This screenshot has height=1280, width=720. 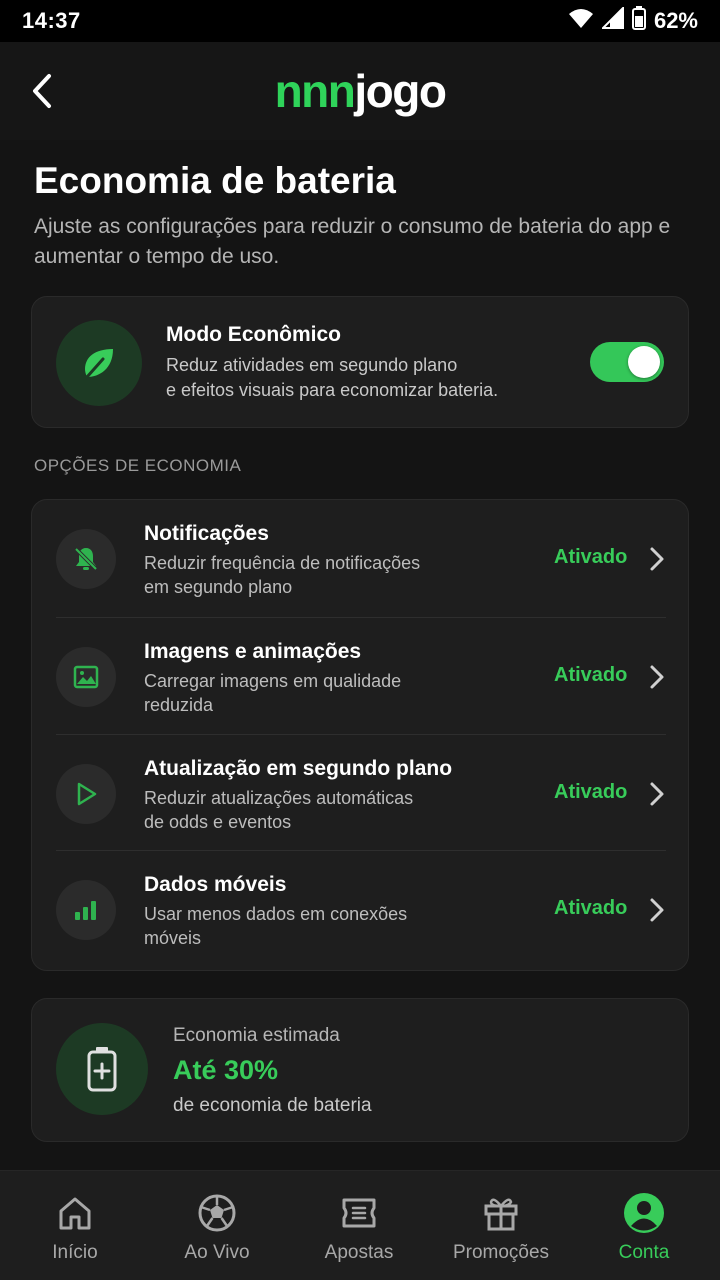 What do you see at coordinates (359, 1252) in the screenshot?
I see `nav-label: Apostas` at bounding box center [359, 1252].